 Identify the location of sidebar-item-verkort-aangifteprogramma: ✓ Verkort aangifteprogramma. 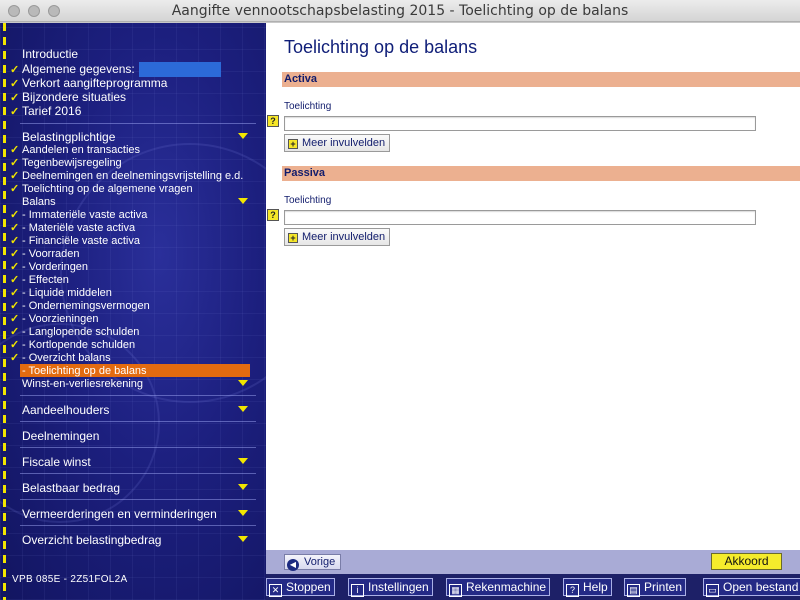
(88, 84).